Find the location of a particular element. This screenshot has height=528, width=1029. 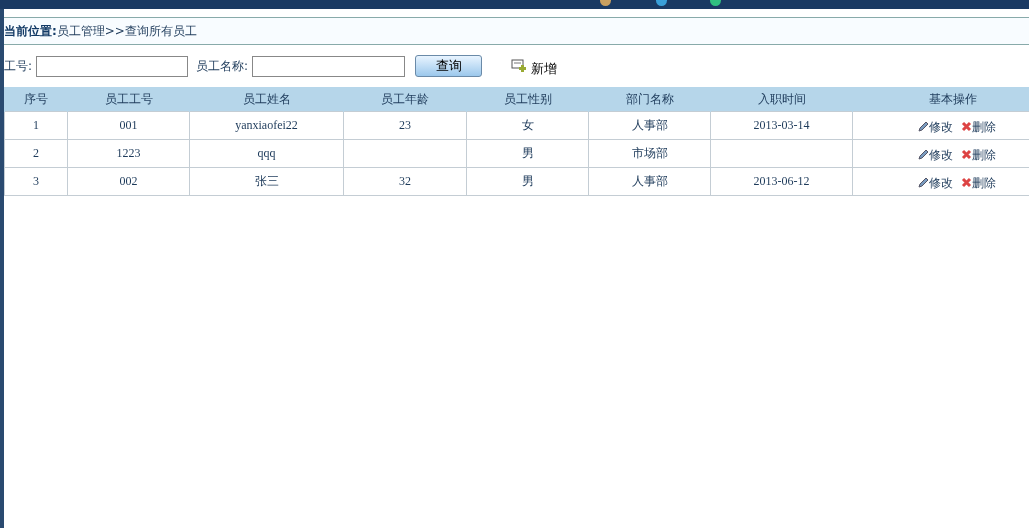

table-cell: 市场部 is located at coordinates (649, 153).